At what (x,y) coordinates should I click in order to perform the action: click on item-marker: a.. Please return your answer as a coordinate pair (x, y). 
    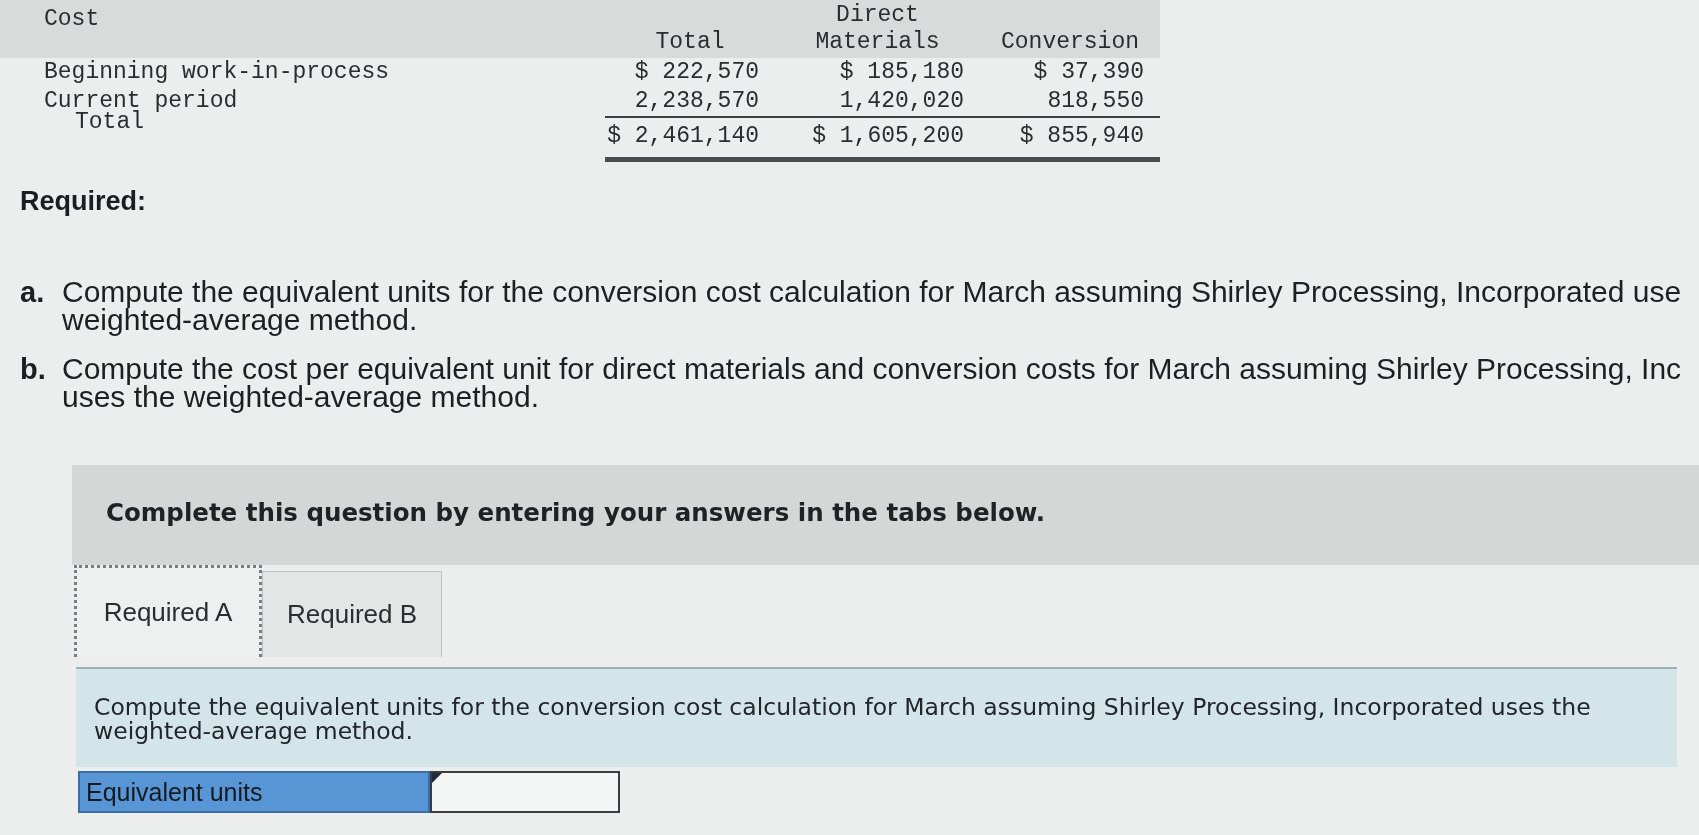
    Looking at the image, I should click on (33, 292).